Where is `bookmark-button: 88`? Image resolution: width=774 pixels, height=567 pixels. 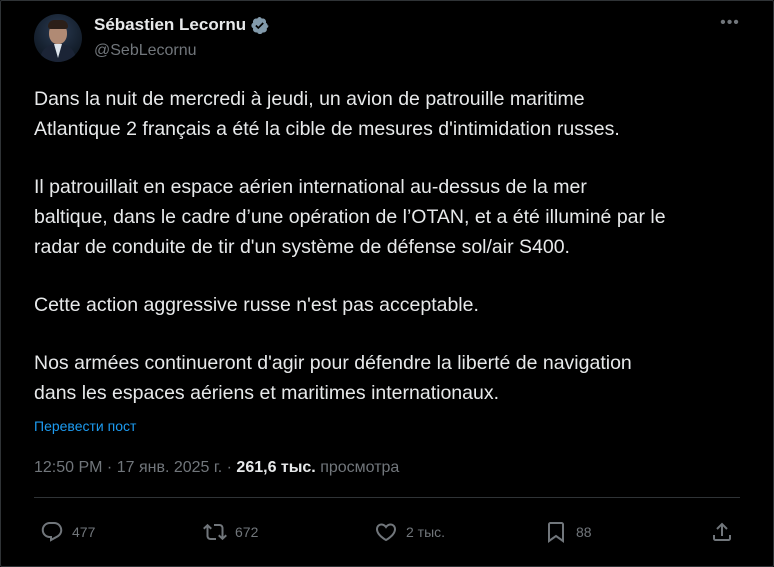 bookmark-button: 88 is located at coordinates (568, 532).